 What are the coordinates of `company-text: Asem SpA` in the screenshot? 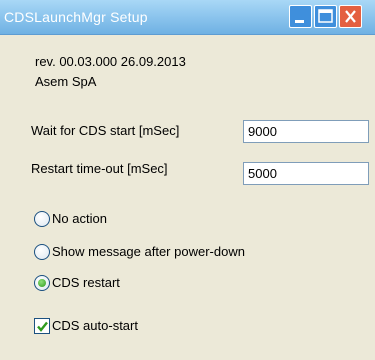 It's located at (66, 81).